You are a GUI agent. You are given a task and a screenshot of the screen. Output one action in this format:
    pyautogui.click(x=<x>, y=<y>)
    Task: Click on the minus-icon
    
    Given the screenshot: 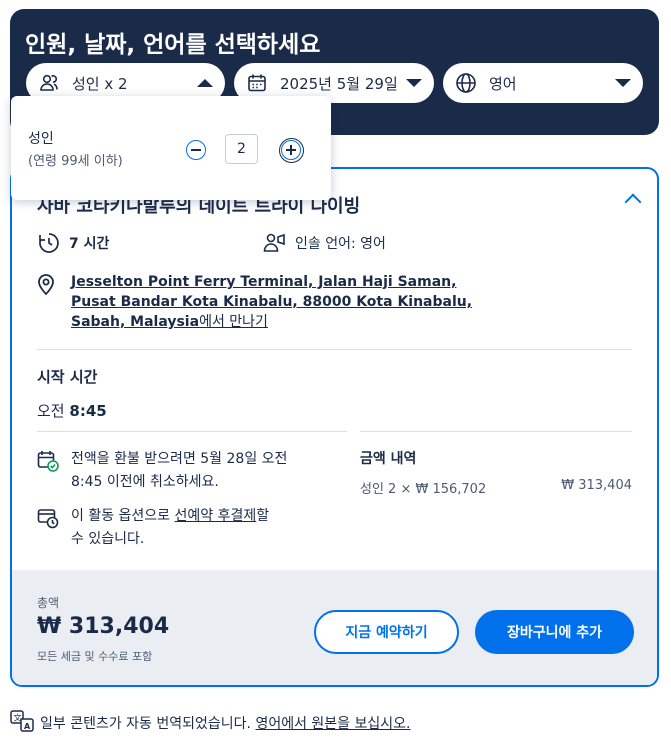 What is the action you would take?
    pyautogui.click(x=196, y=150)
    